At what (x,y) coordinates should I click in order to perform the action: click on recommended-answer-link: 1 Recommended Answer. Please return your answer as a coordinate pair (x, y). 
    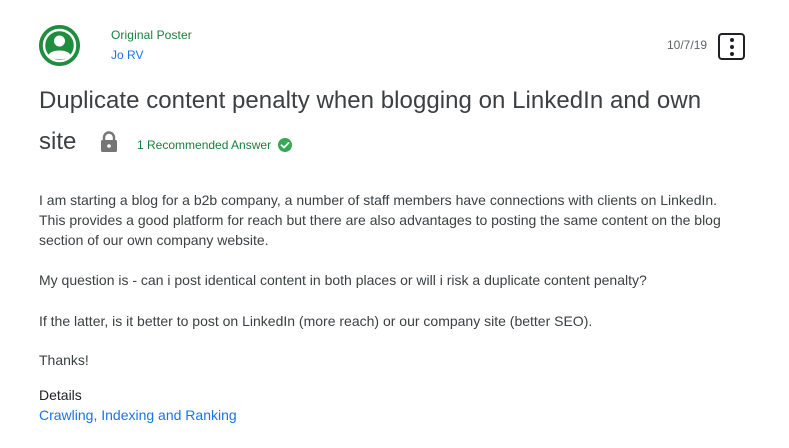
    Looking at the image, I should click on (204, 145).